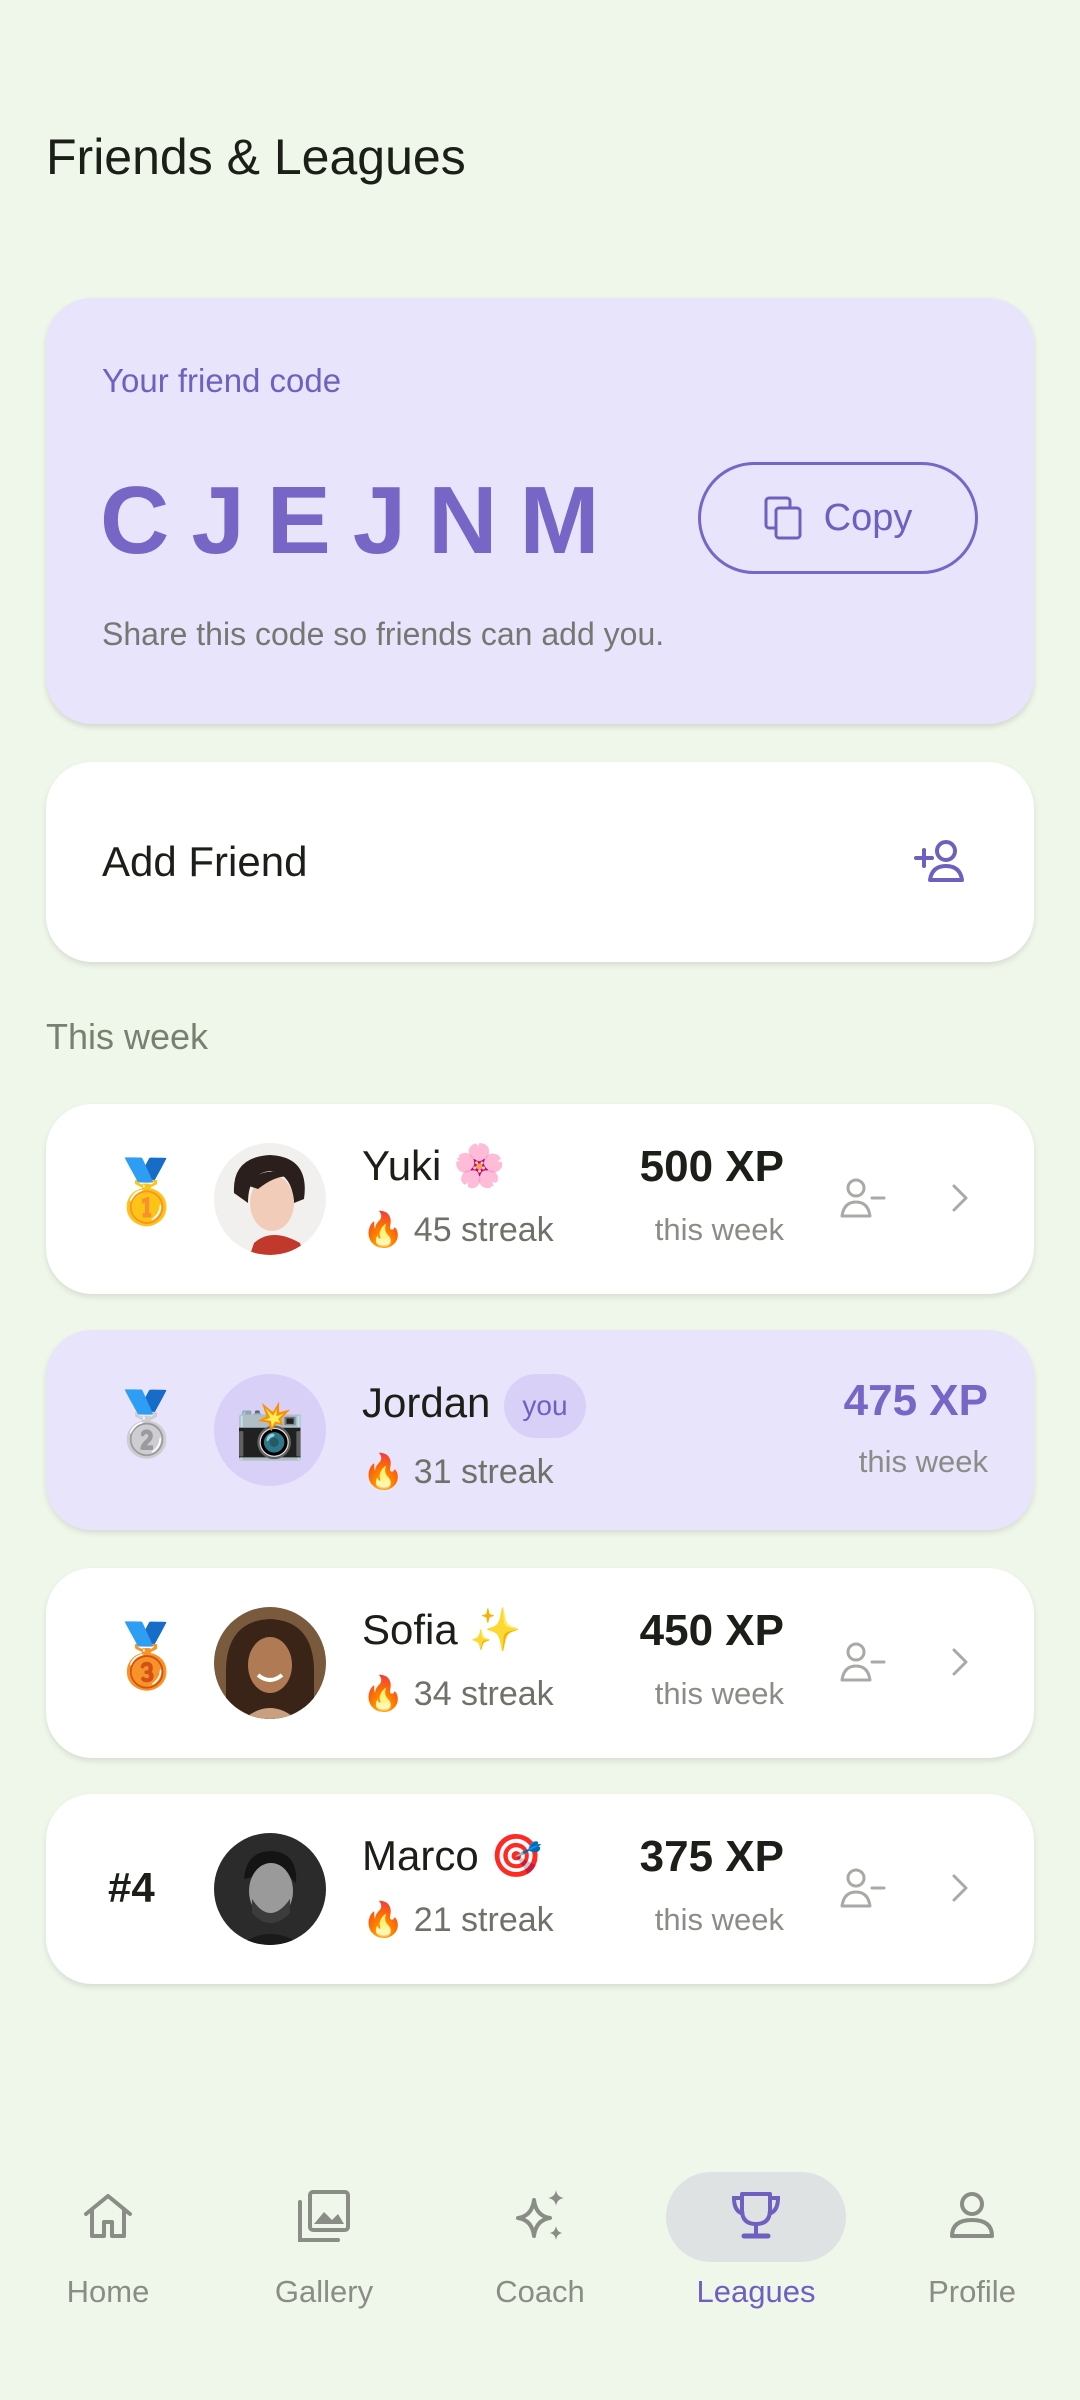 Image resolution: width=1080 pixels, height=2400 pixels. What do you see at coordinates (383, 634) in the screenshot?
I see `friend-code-hint: Share this code so friends can add you.` at bounding box center [383, 634].